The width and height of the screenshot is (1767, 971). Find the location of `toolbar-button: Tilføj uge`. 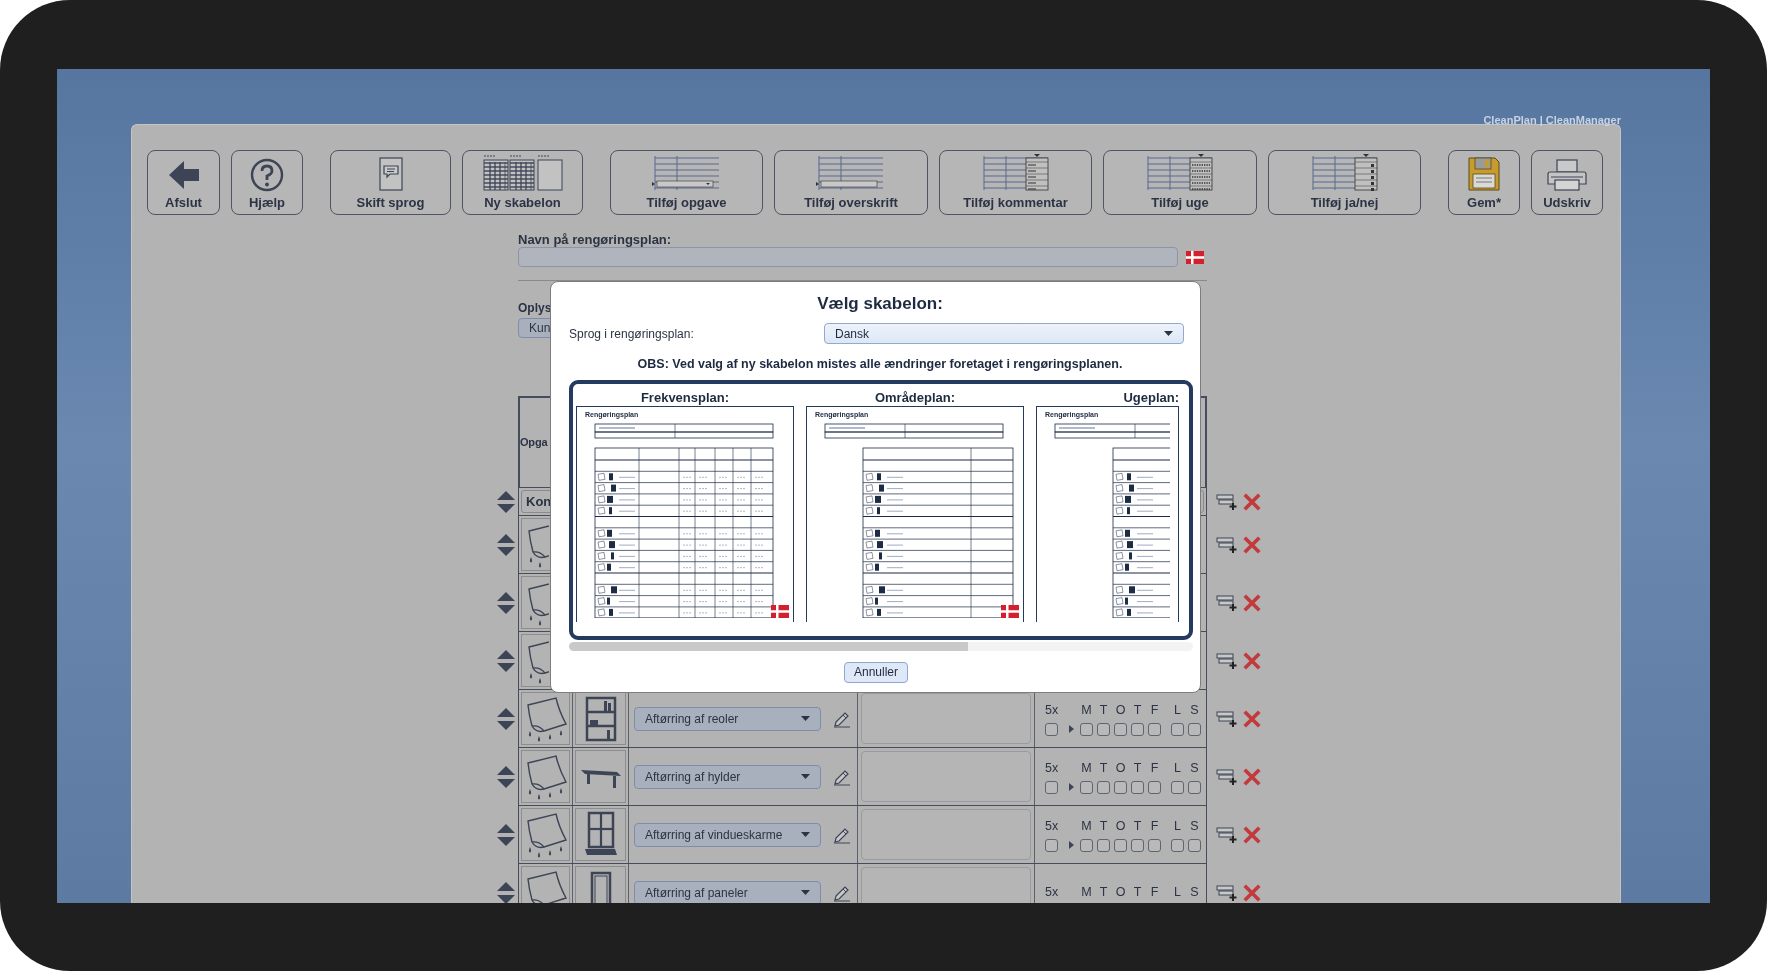

toolbar-button: Tilføj uge is located at coordinates (1180, 182).